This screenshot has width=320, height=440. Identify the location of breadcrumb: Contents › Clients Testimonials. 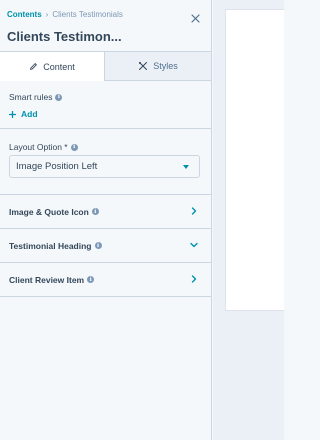
(65, 14).